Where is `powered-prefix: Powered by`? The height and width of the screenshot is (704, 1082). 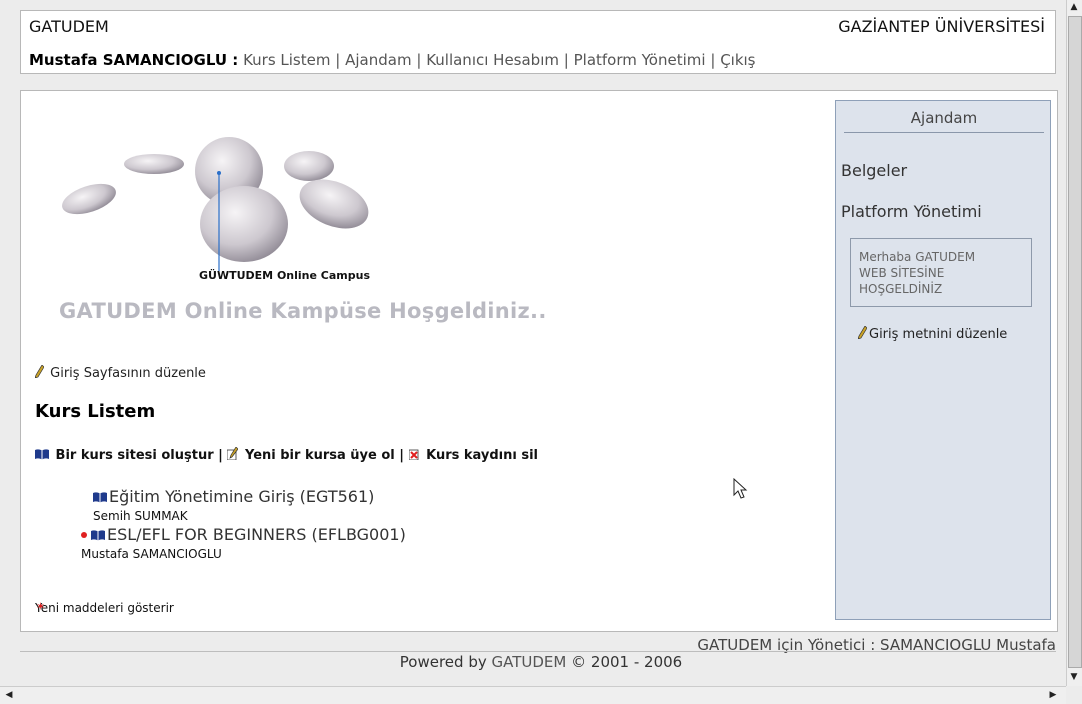 powered-prefix: Powered by is located at coordinates (443, 662).